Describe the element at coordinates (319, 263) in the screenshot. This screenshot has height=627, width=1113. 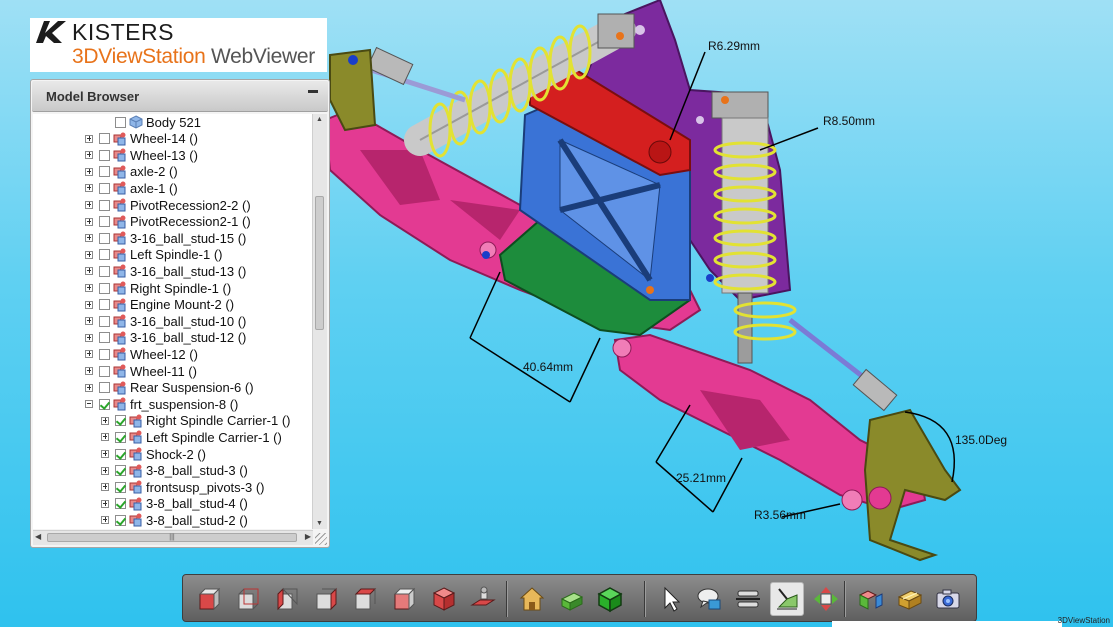
I see `vertical-scroll-thumb` at that location.